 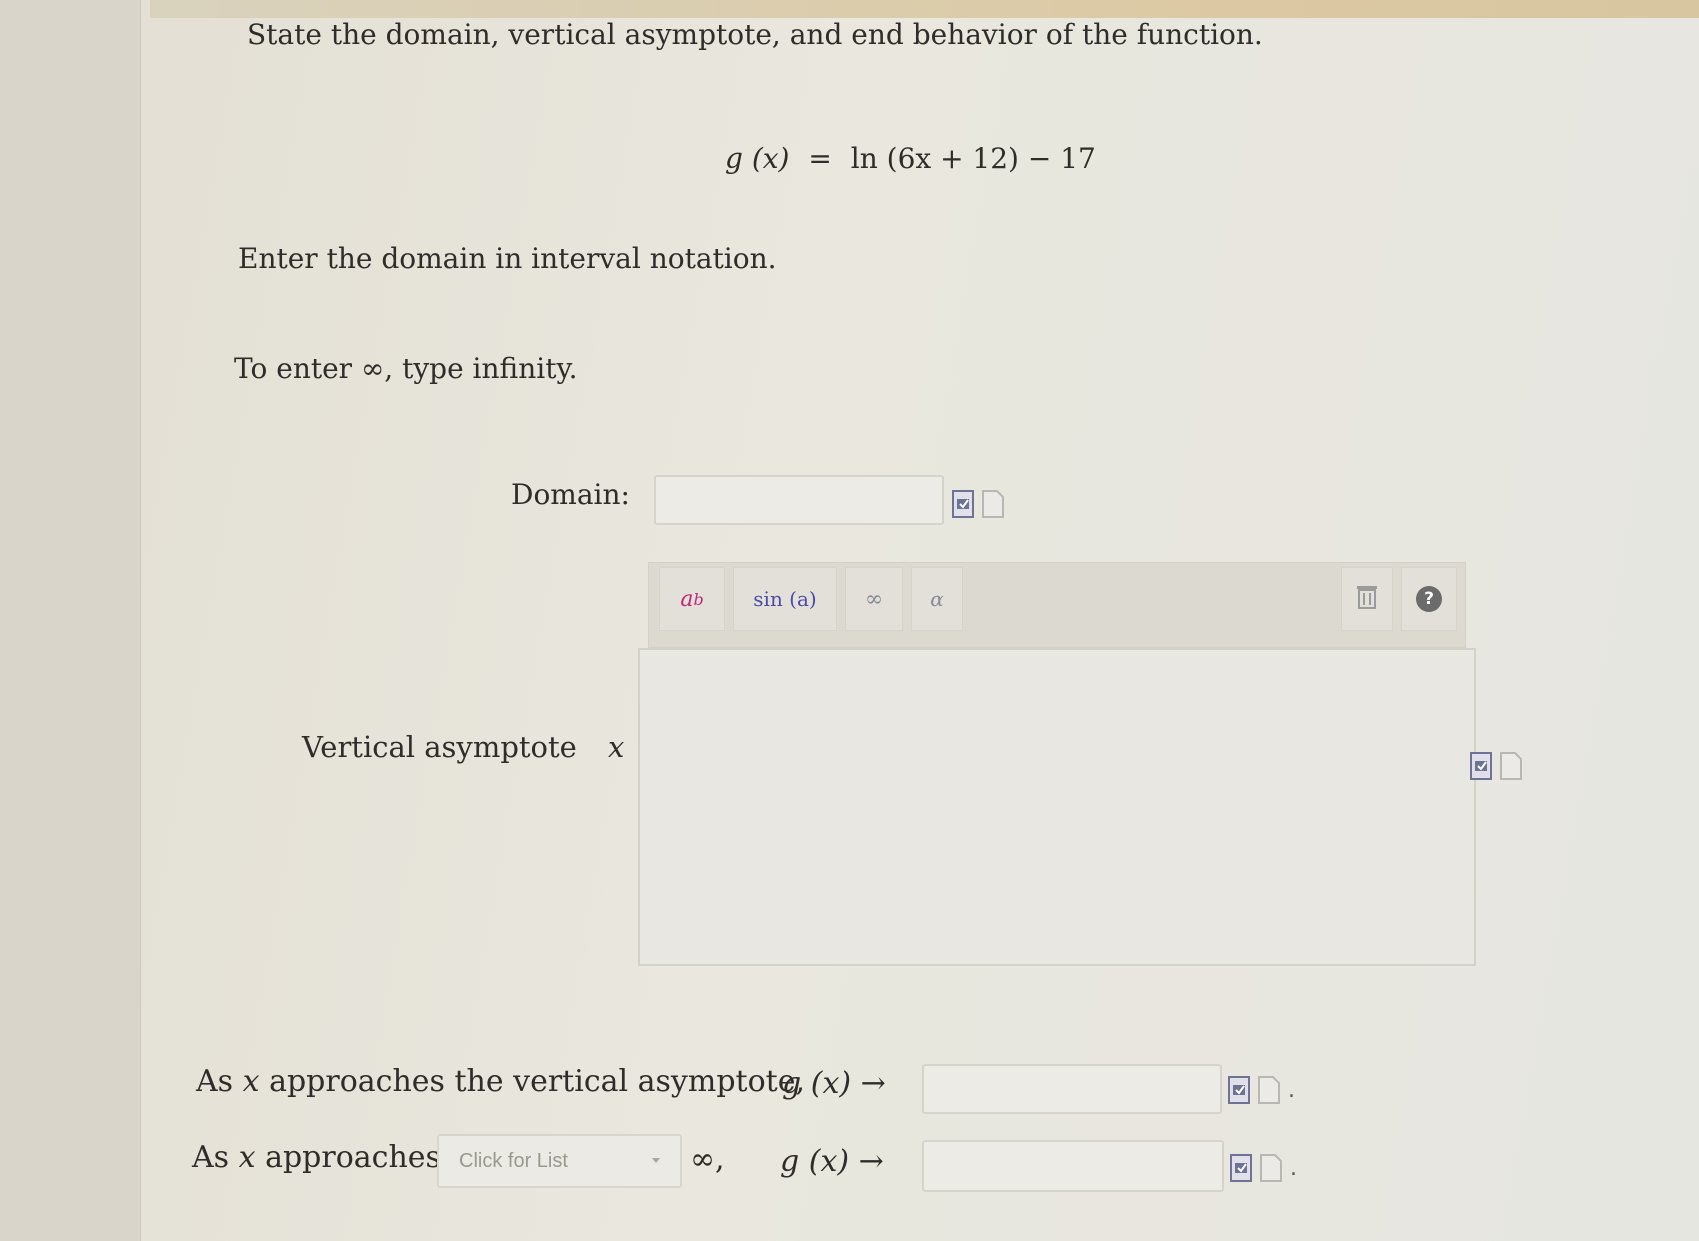 What do you see at coordinates (973, 158) in the screenshot?
I see `function-rhs: ln (6x + 12) − 17` at bounding box center [973, 158].